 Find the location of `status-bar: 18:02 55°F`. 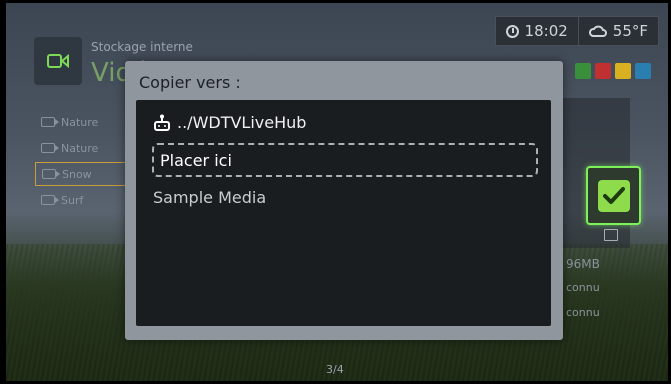

status-bar: 18:02 55°F is located at coordinates (576, 31).